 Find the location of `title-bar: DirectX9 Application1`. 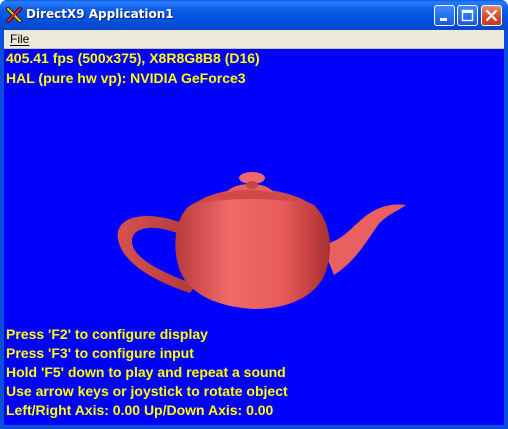

title-bar: DirectX9 Application1 is located at coordinates (254, 15).